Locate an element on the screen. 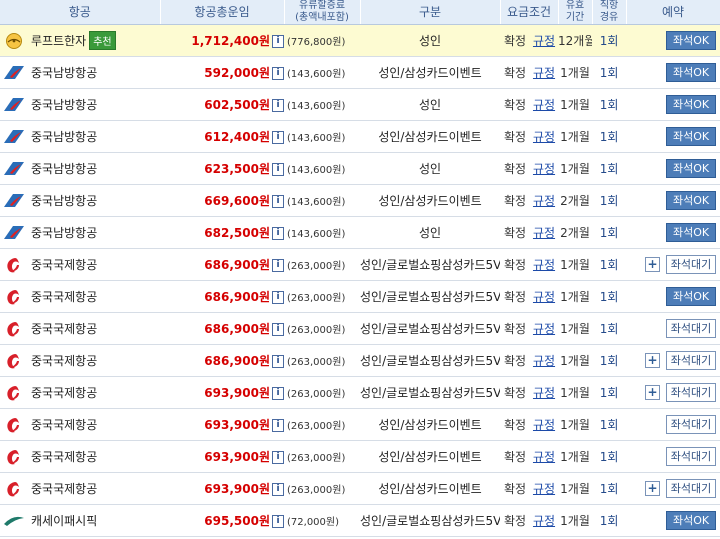 Image resolution: width=720 pixels, height=539 pixels. header-reserve: 예약 is located at coordinates (673, 12).